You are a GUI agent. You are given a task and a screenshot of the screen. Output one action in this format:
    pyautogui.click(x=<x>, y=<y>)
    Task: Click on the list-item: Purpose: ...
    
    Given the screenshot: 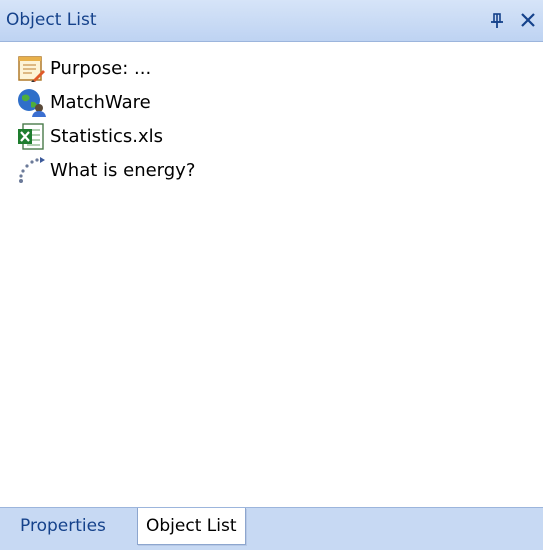 What is the action you would take?
    pyautogui.click(x=83, y=68)
    